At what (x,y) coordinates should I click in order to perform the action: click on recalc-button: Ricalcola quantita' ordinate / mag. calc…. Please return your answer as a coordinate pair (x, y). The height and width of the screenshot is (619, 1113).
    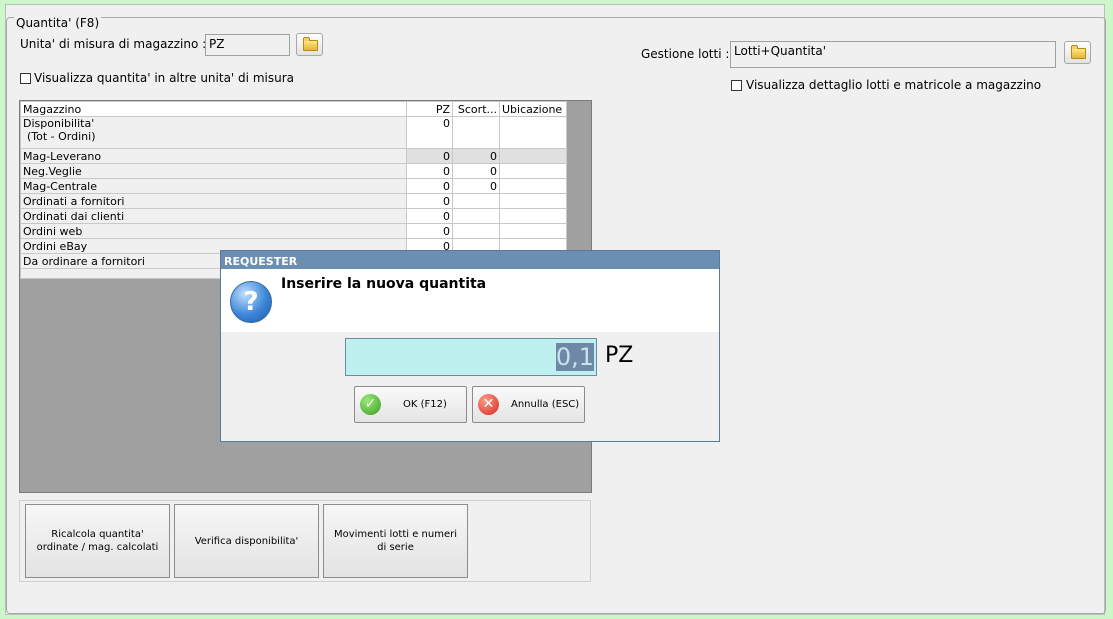
    Looking at the image, I should click on (97, 541).